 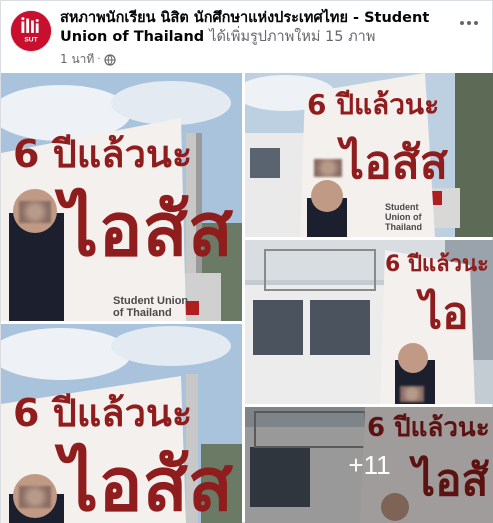 I want to click on more-photos-overlay: +11, so click(x=369, y=465).